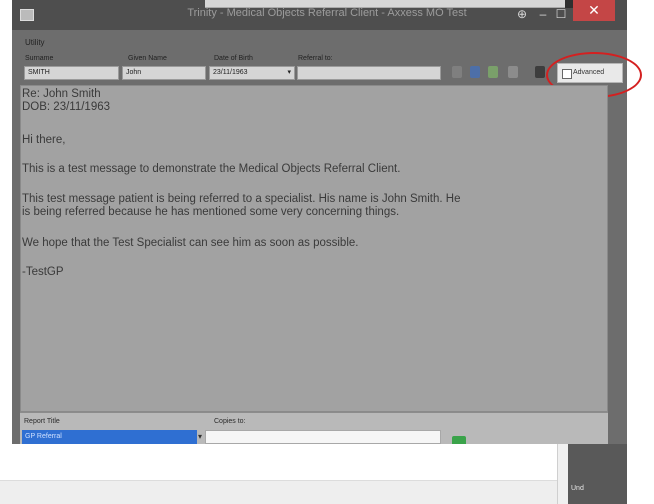  Describe the element at coordinates (562, 474) in the screenshot. I see `overlapping-window-scrollbar` at that location.